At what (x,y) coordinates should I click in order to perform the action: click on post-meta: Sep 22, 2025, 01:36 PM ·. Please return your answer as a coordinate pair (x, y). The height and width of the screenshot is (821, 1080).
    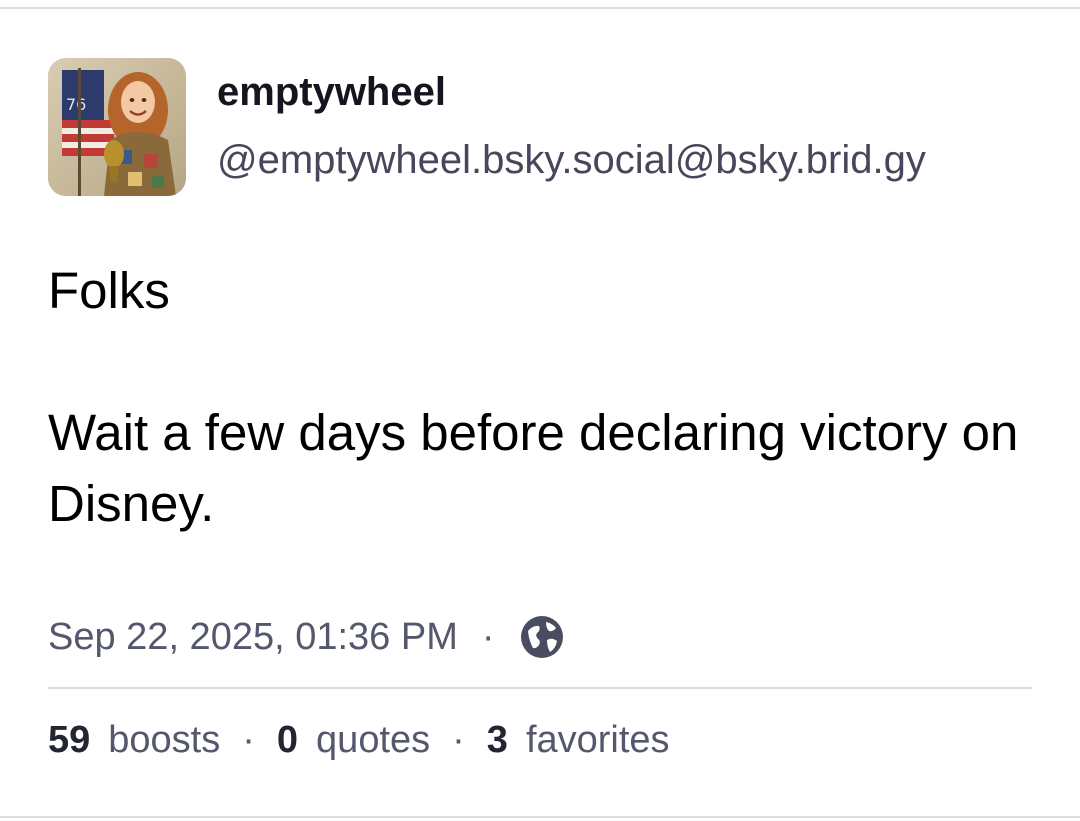
    Looking at the image, I should click on (306, 637).